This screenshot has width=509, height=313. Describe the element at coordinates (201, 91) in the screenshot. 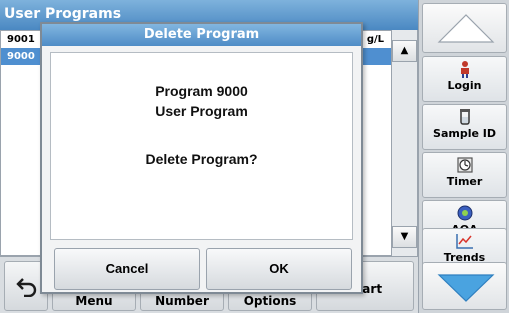

I see `program-number-text: Program 9000` at that location.